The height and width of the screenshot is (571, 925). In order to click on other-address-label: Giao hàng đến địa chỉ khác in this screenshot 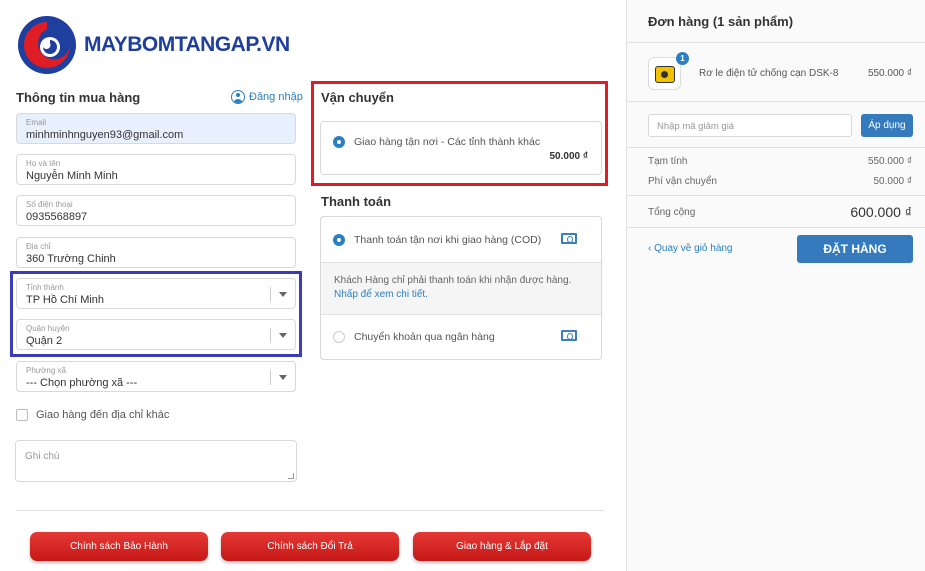, I will do `click(103, 415)`.